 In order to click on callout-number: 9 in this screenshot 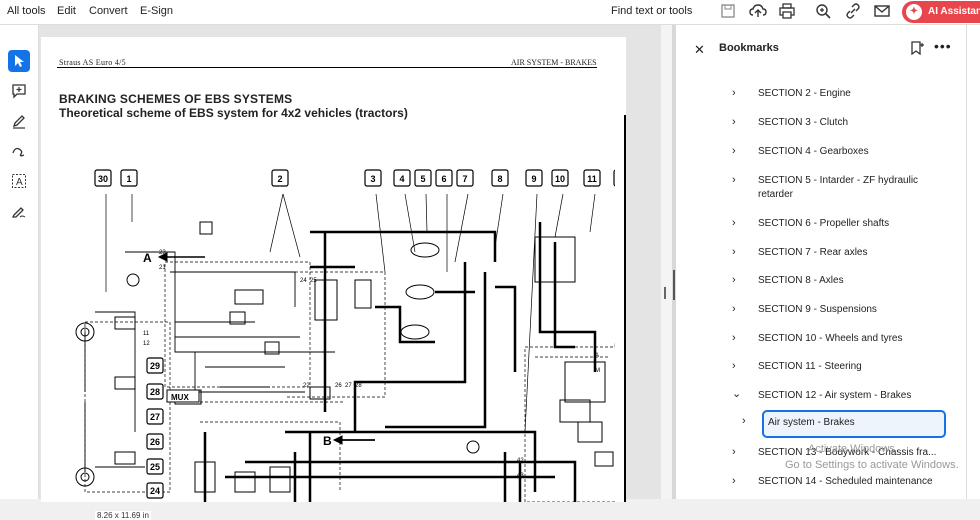, I will do `click(533, 179)`.